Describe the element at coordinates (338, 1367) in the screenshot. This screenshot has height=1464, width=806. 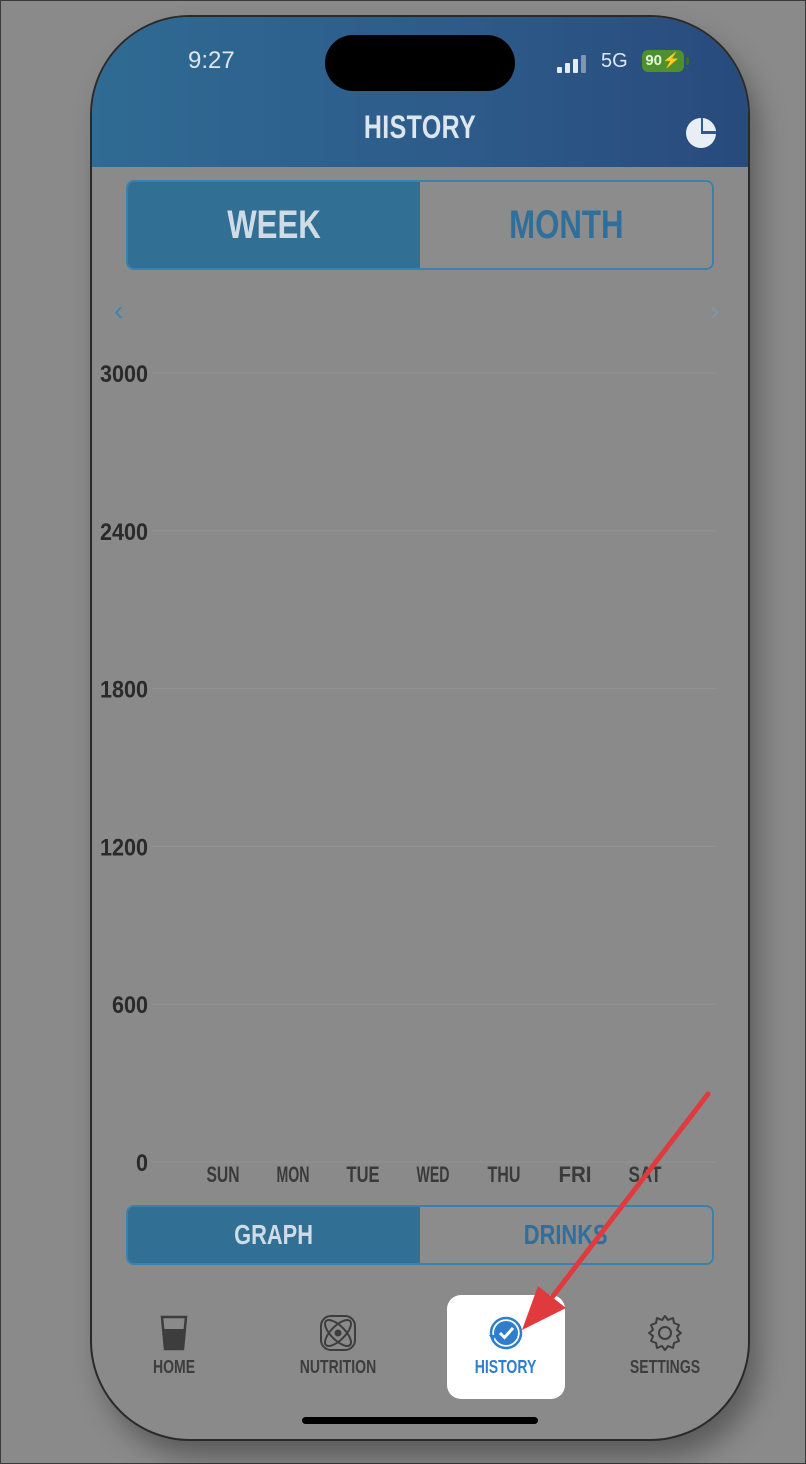
I see `tab-nutrition-label: NUTRITION` at that location.